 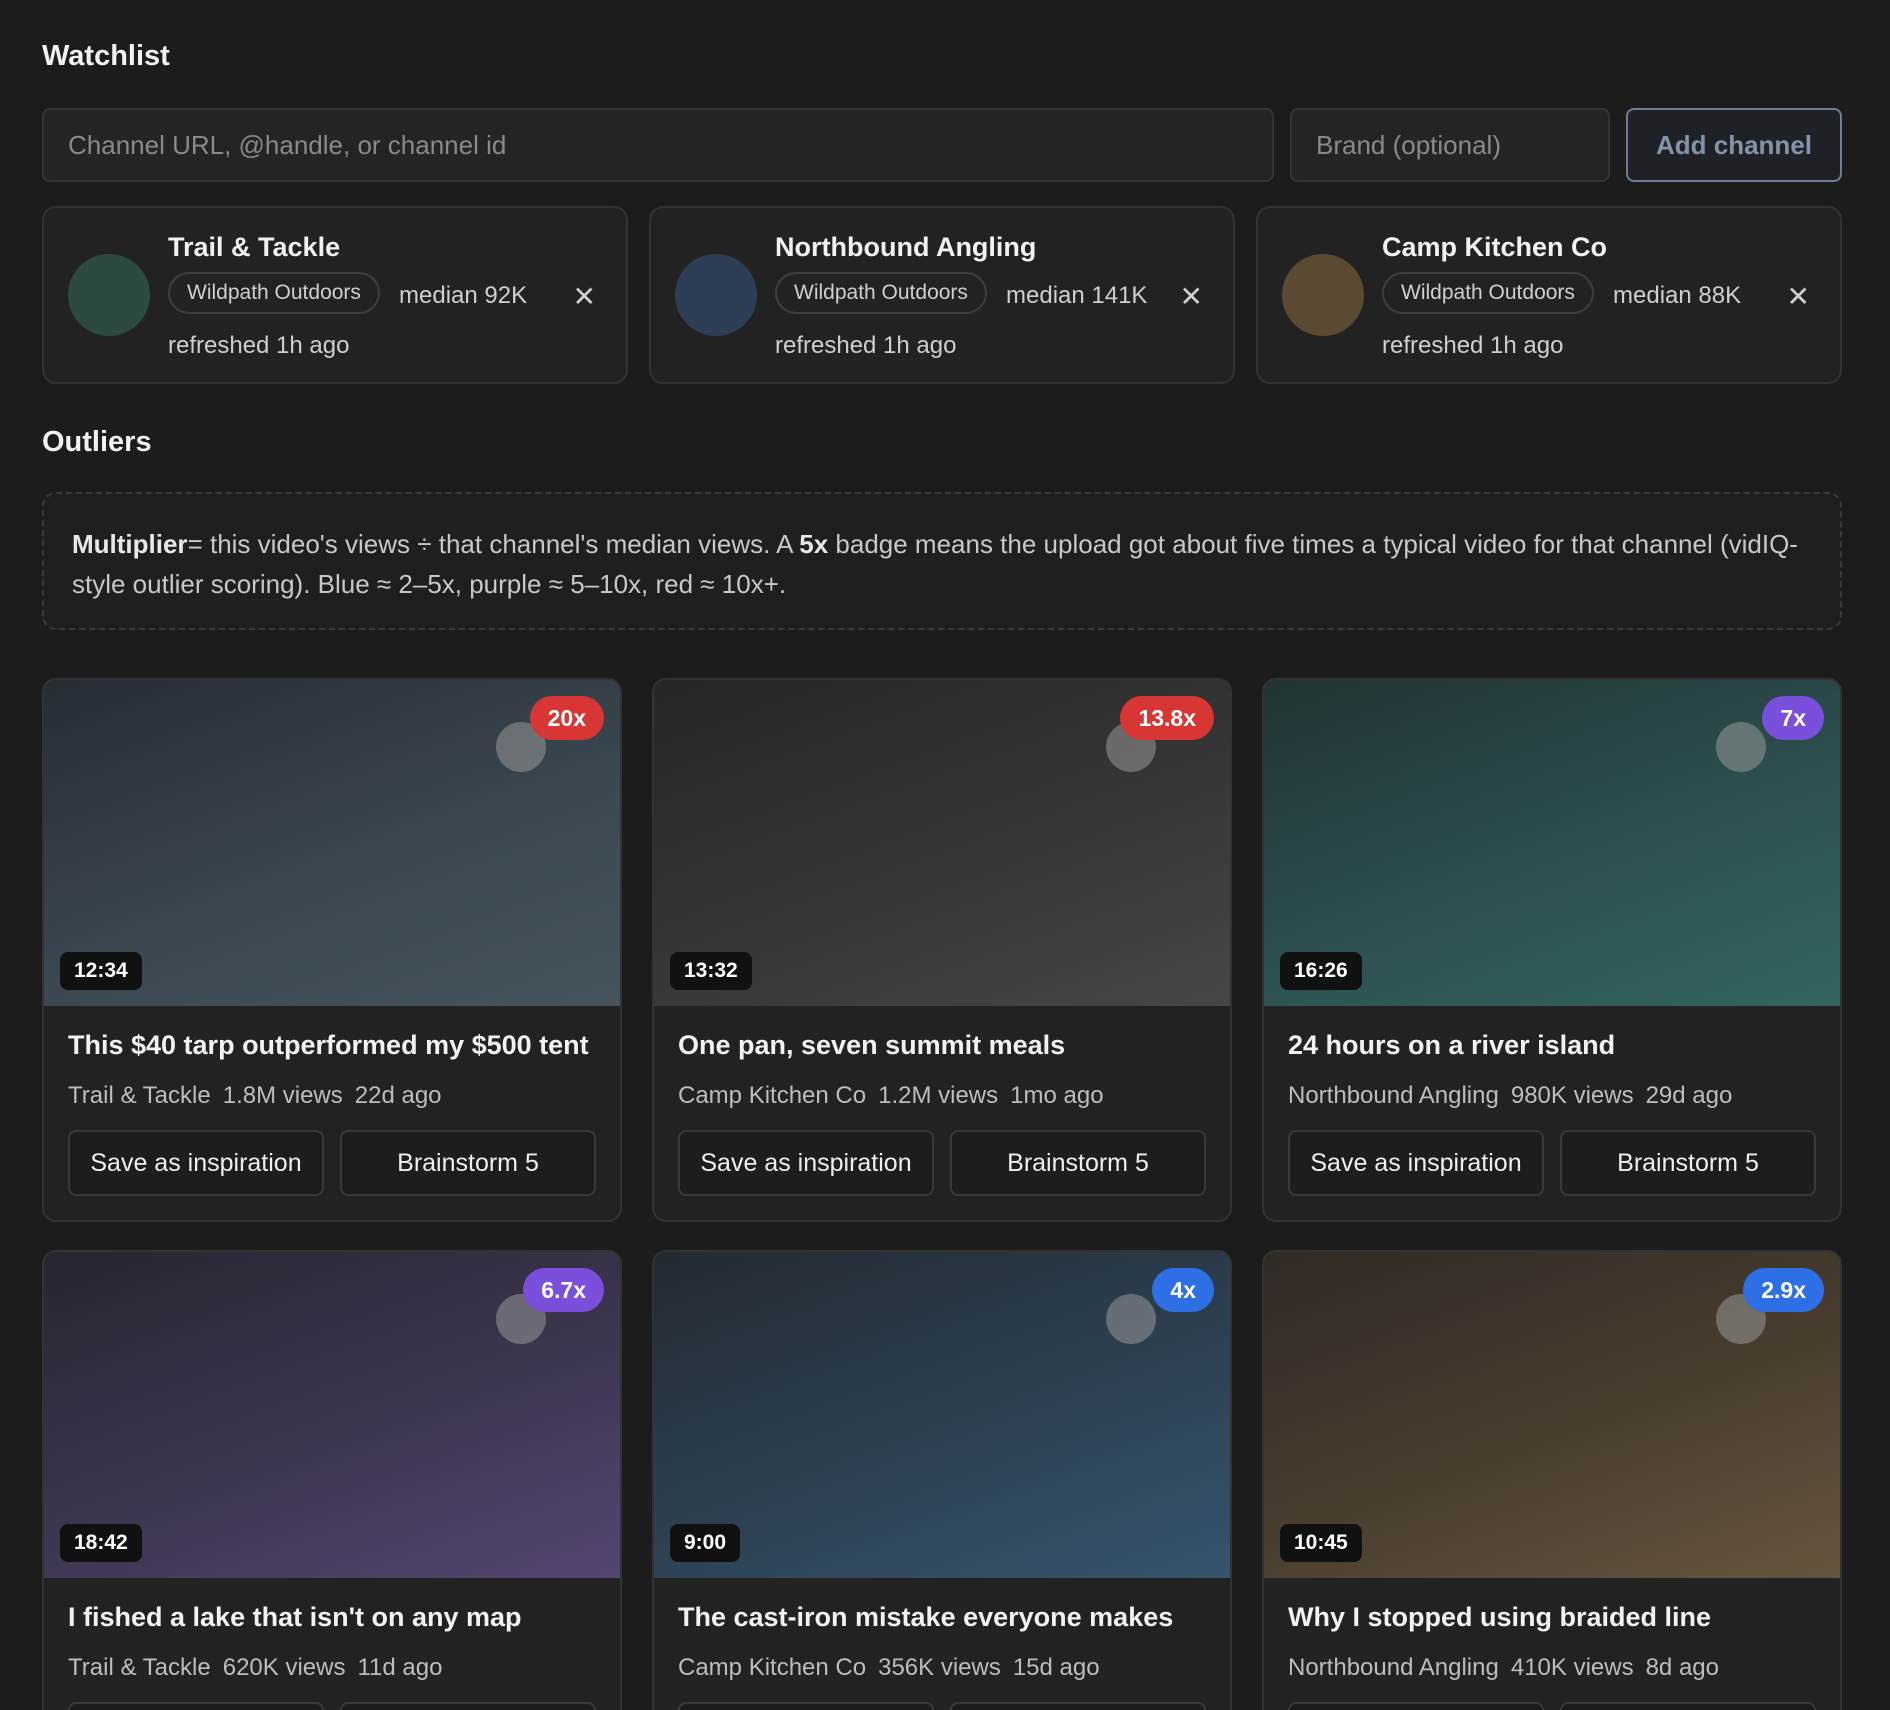 What do you see at coordinates (254, 247) in the screenshot?
I see `channel-name: Trail & Tackle` at bounding box center [254, 247].